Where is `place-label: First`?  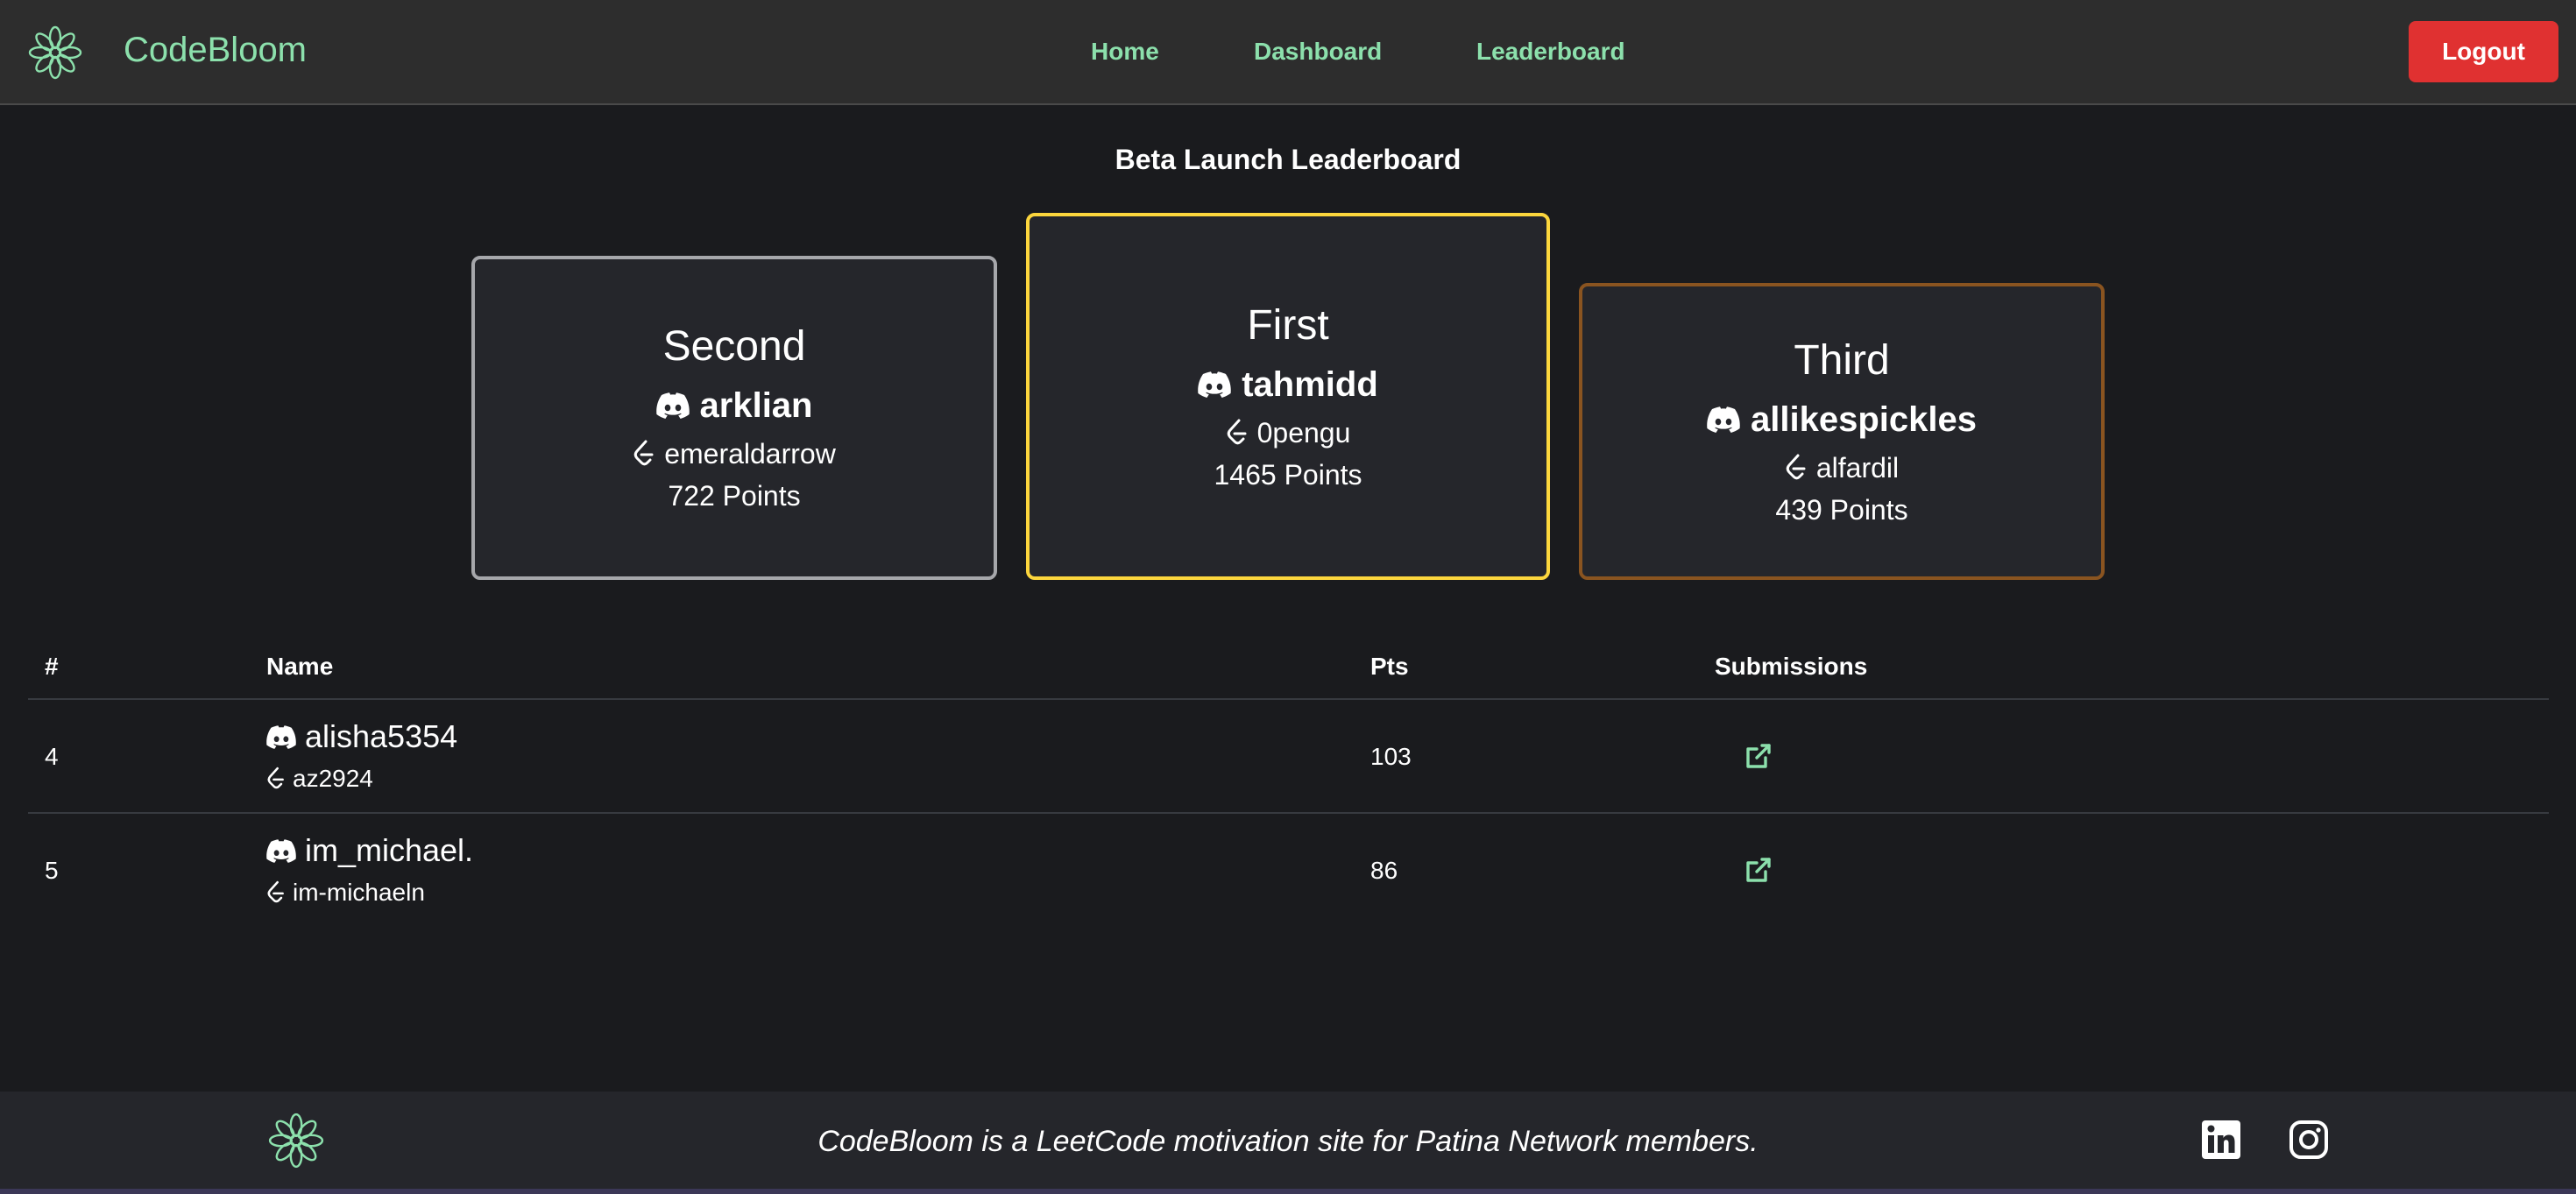
place-label: First is located at coordinates (1288, 325).